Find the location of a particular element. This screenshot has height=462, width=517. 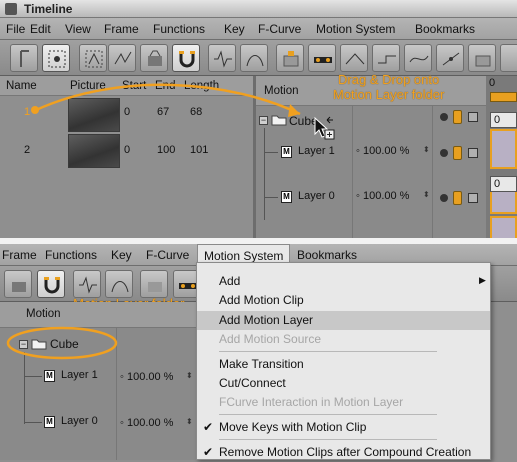

ease-curve-icon is located at coordinates (119, 284).